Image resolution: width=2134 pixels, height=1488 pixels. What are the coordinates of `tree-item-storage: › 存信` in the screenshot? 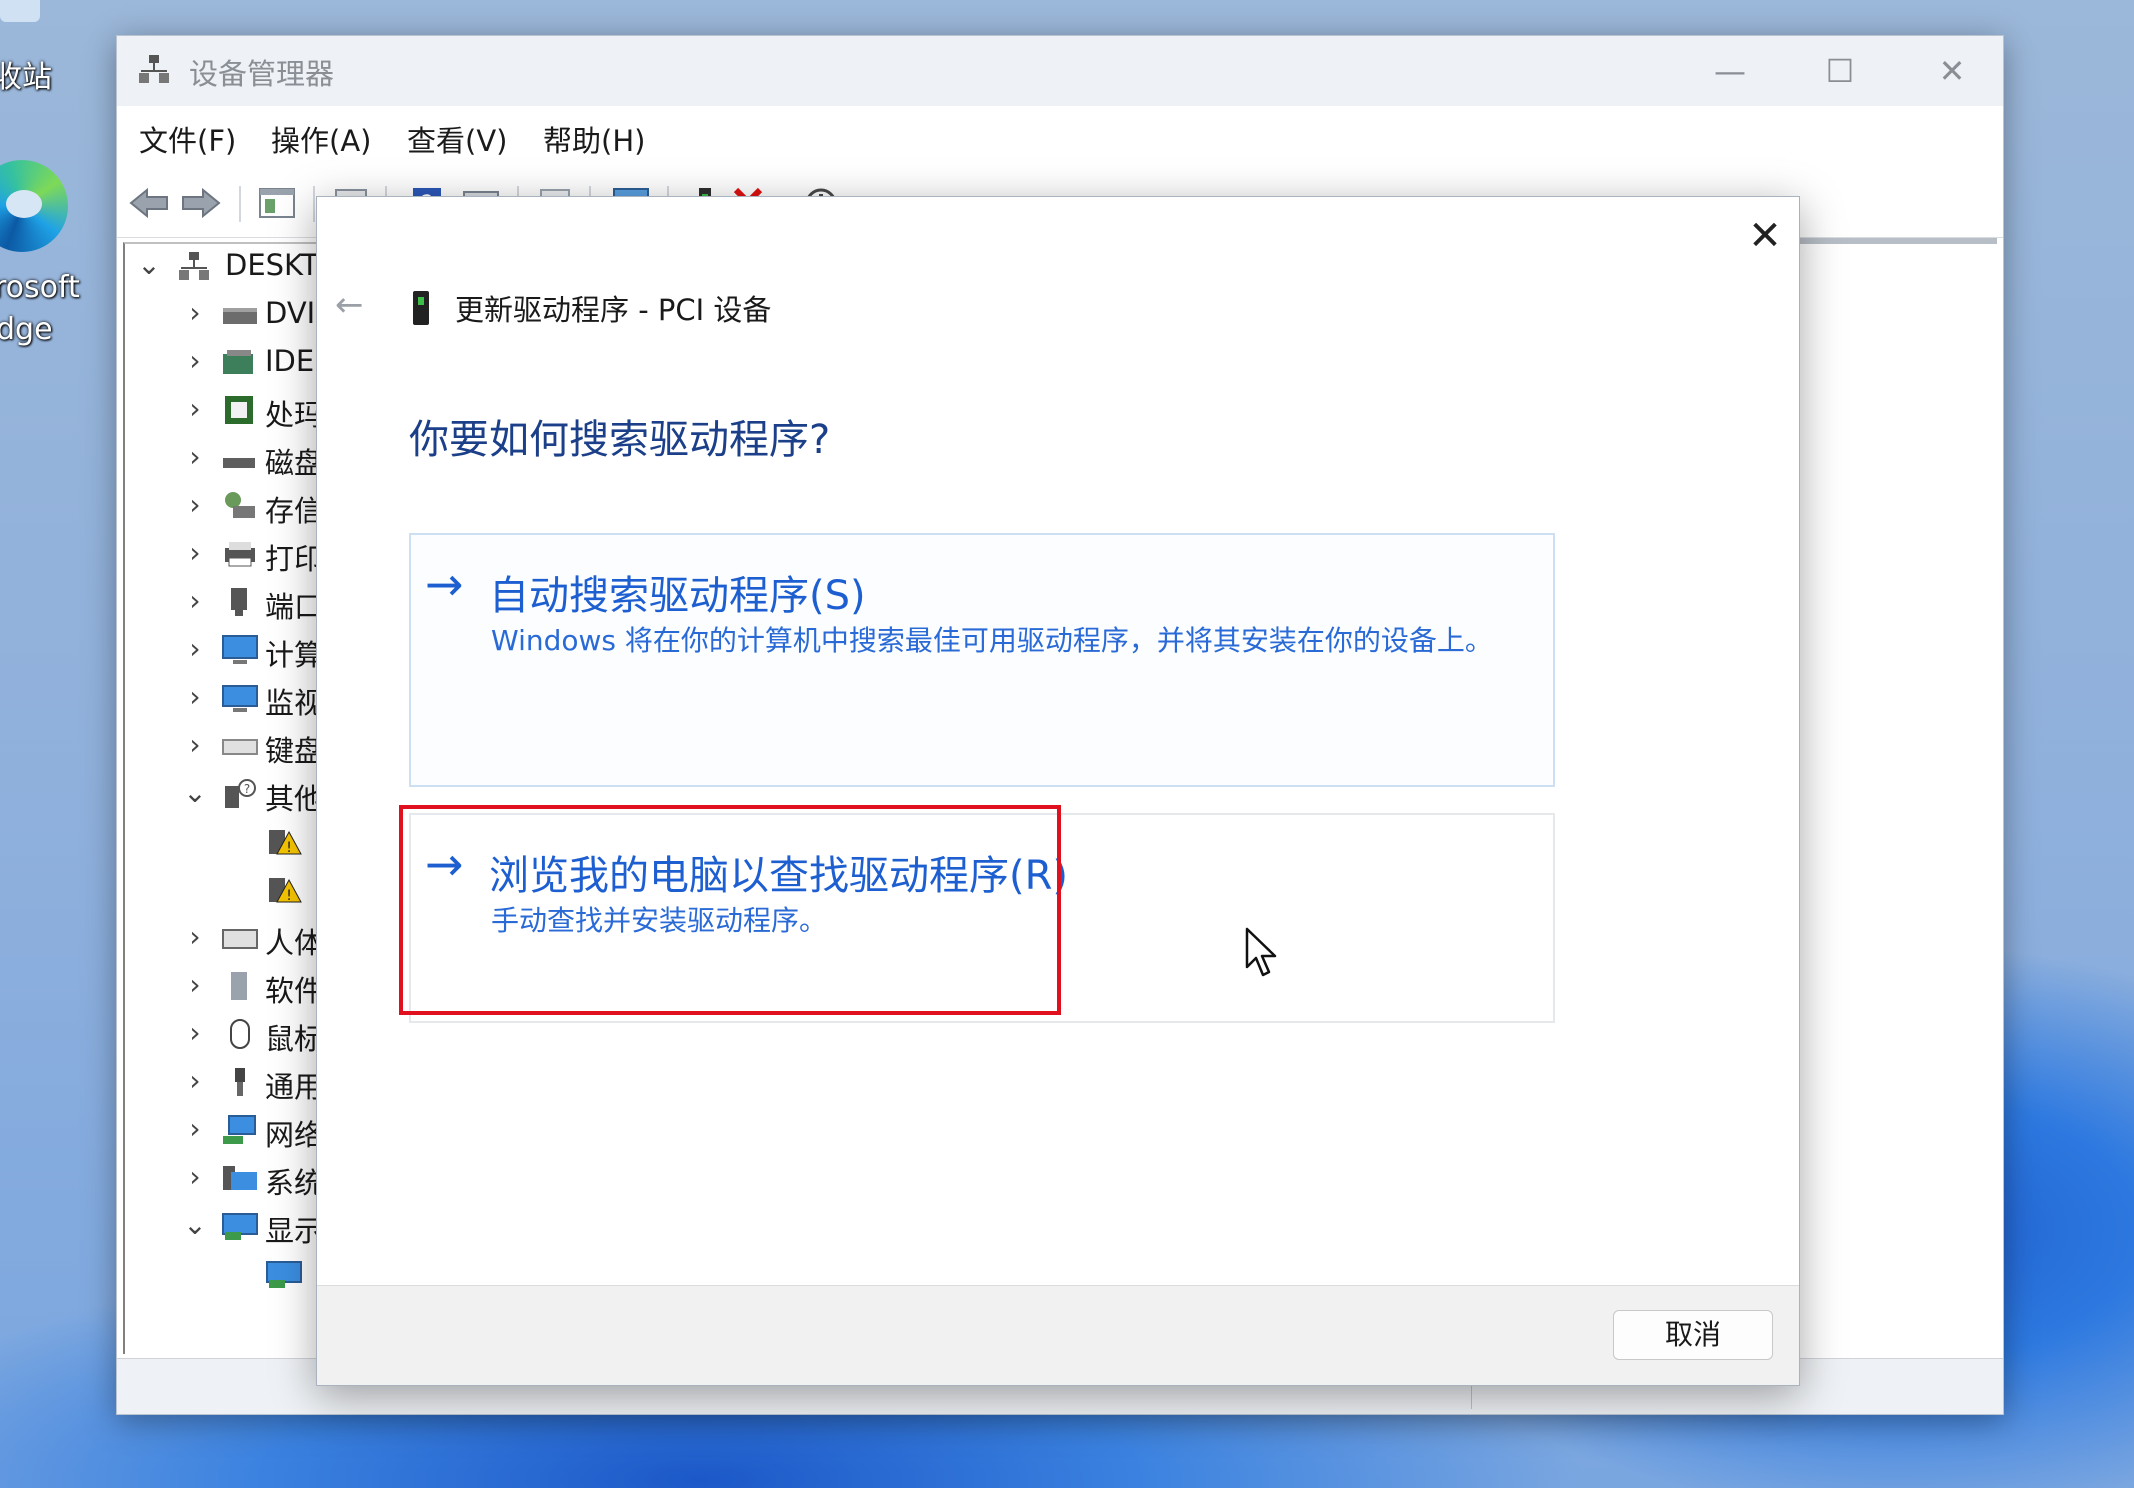 It's located at (233, 506).